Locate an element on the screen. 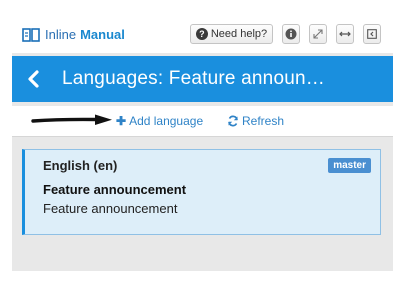 The image size is (405, 286). book-icon is located at coordinates (31, 34).